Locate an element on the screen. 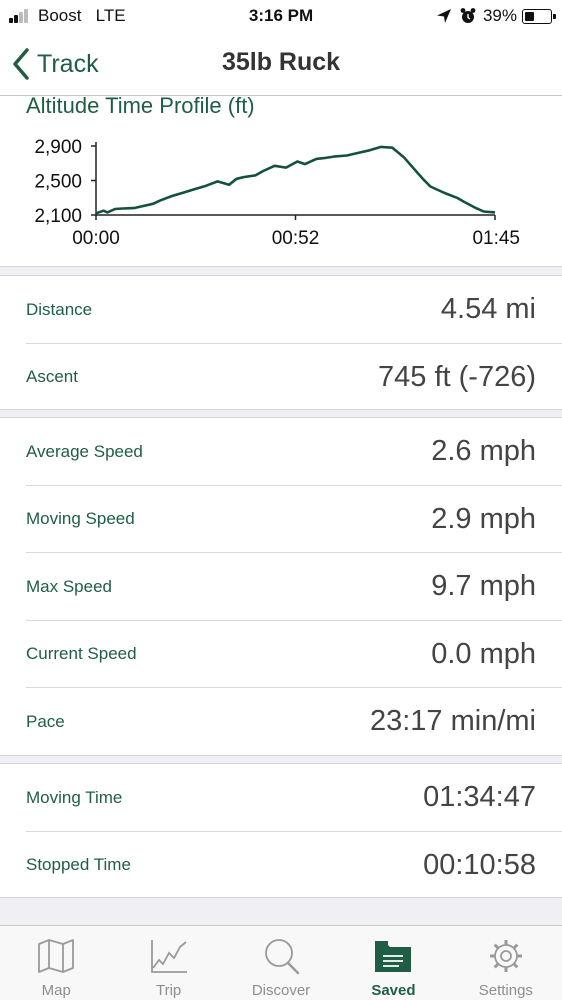 The image size is (562, 1000). stat-row-moving-speed: Moving Speed 2.9 mph is located at coordinates (281, 519).